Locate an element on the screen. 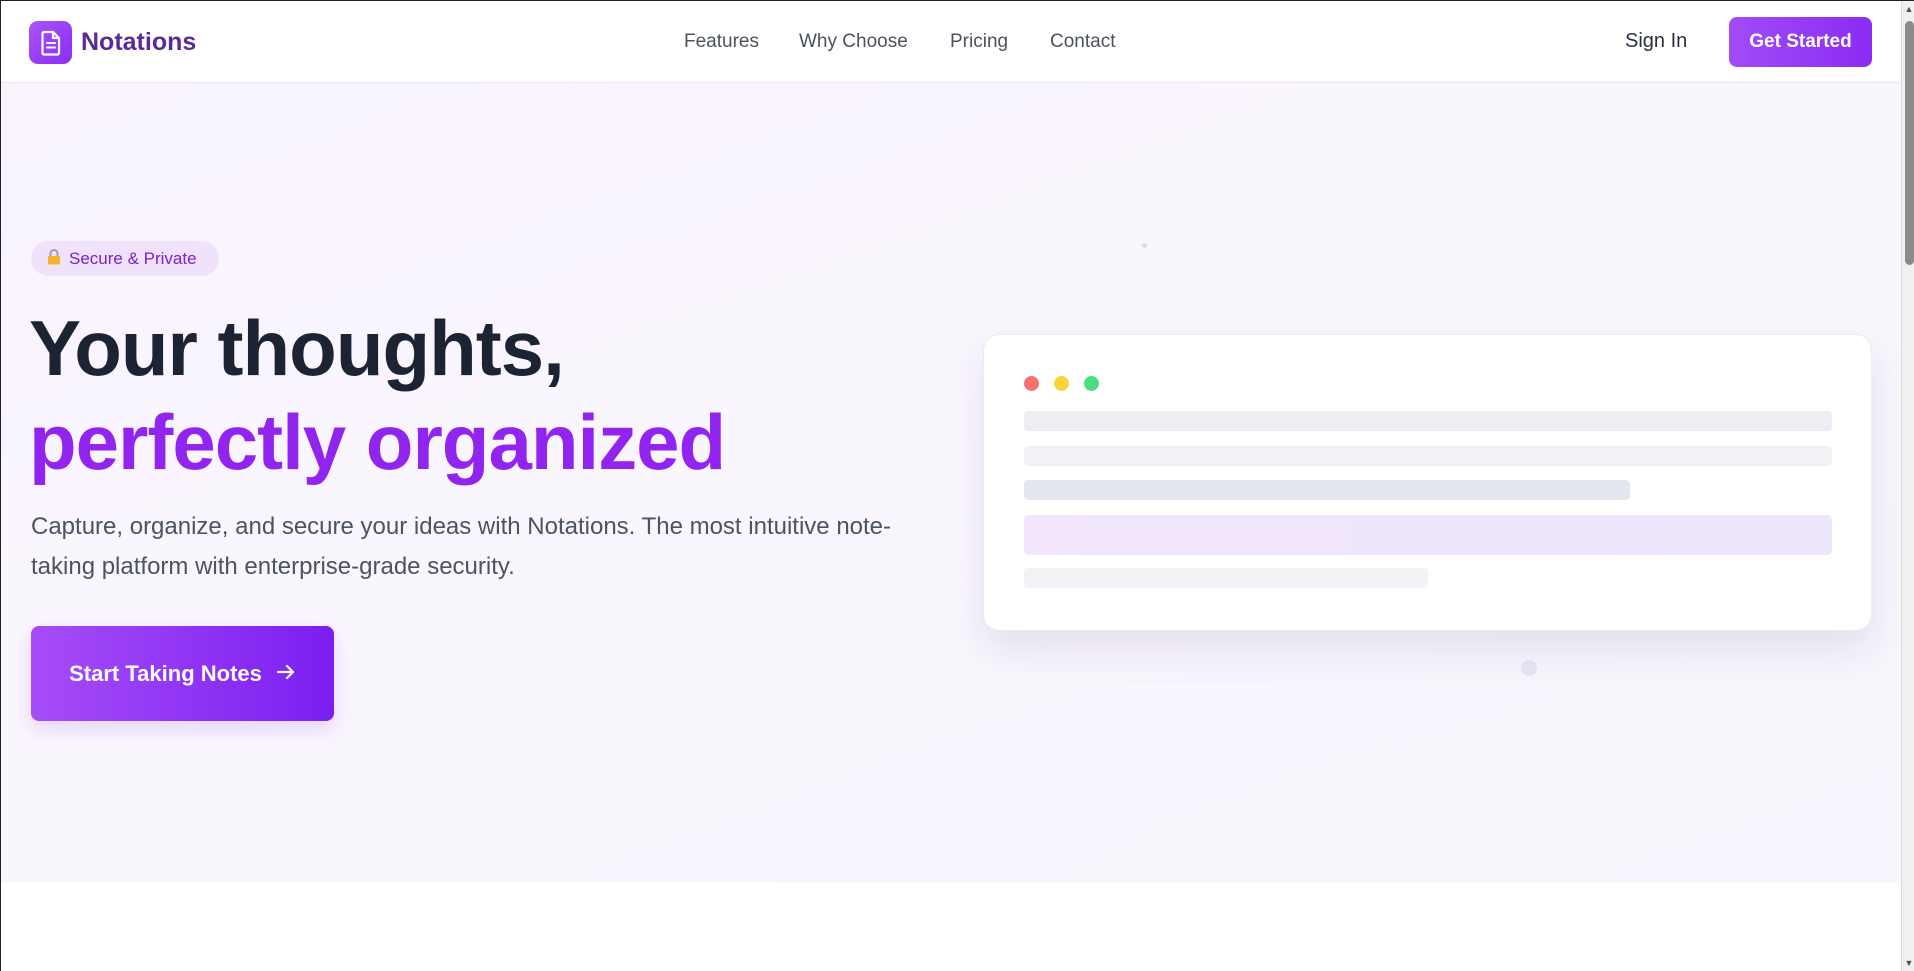 Image resolution: width=1914 pixels, height=971 pixels. cta-label: Start Taking Notes is located at coordinates (165, 673).